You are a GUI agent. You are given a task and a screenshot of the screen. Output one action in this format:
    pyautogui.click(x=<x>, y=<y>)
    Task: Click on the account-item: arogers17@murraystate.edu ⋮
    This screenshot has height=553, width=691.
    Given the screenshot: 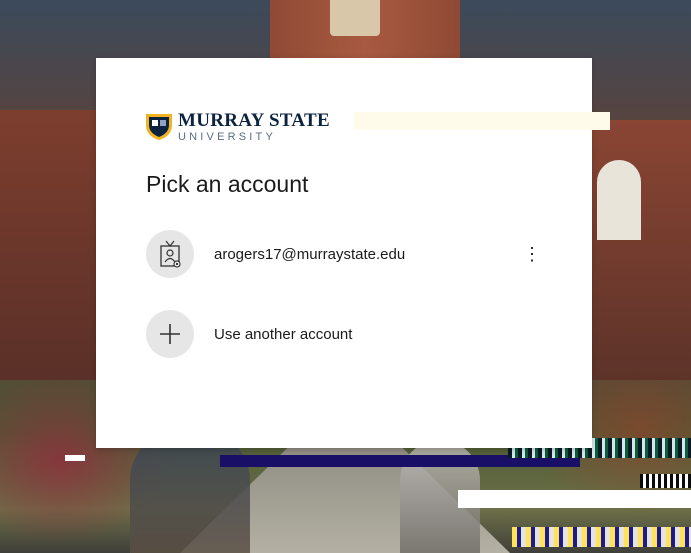 What is the action you would take?
    pyautogui.click(x=344, y=254)
    